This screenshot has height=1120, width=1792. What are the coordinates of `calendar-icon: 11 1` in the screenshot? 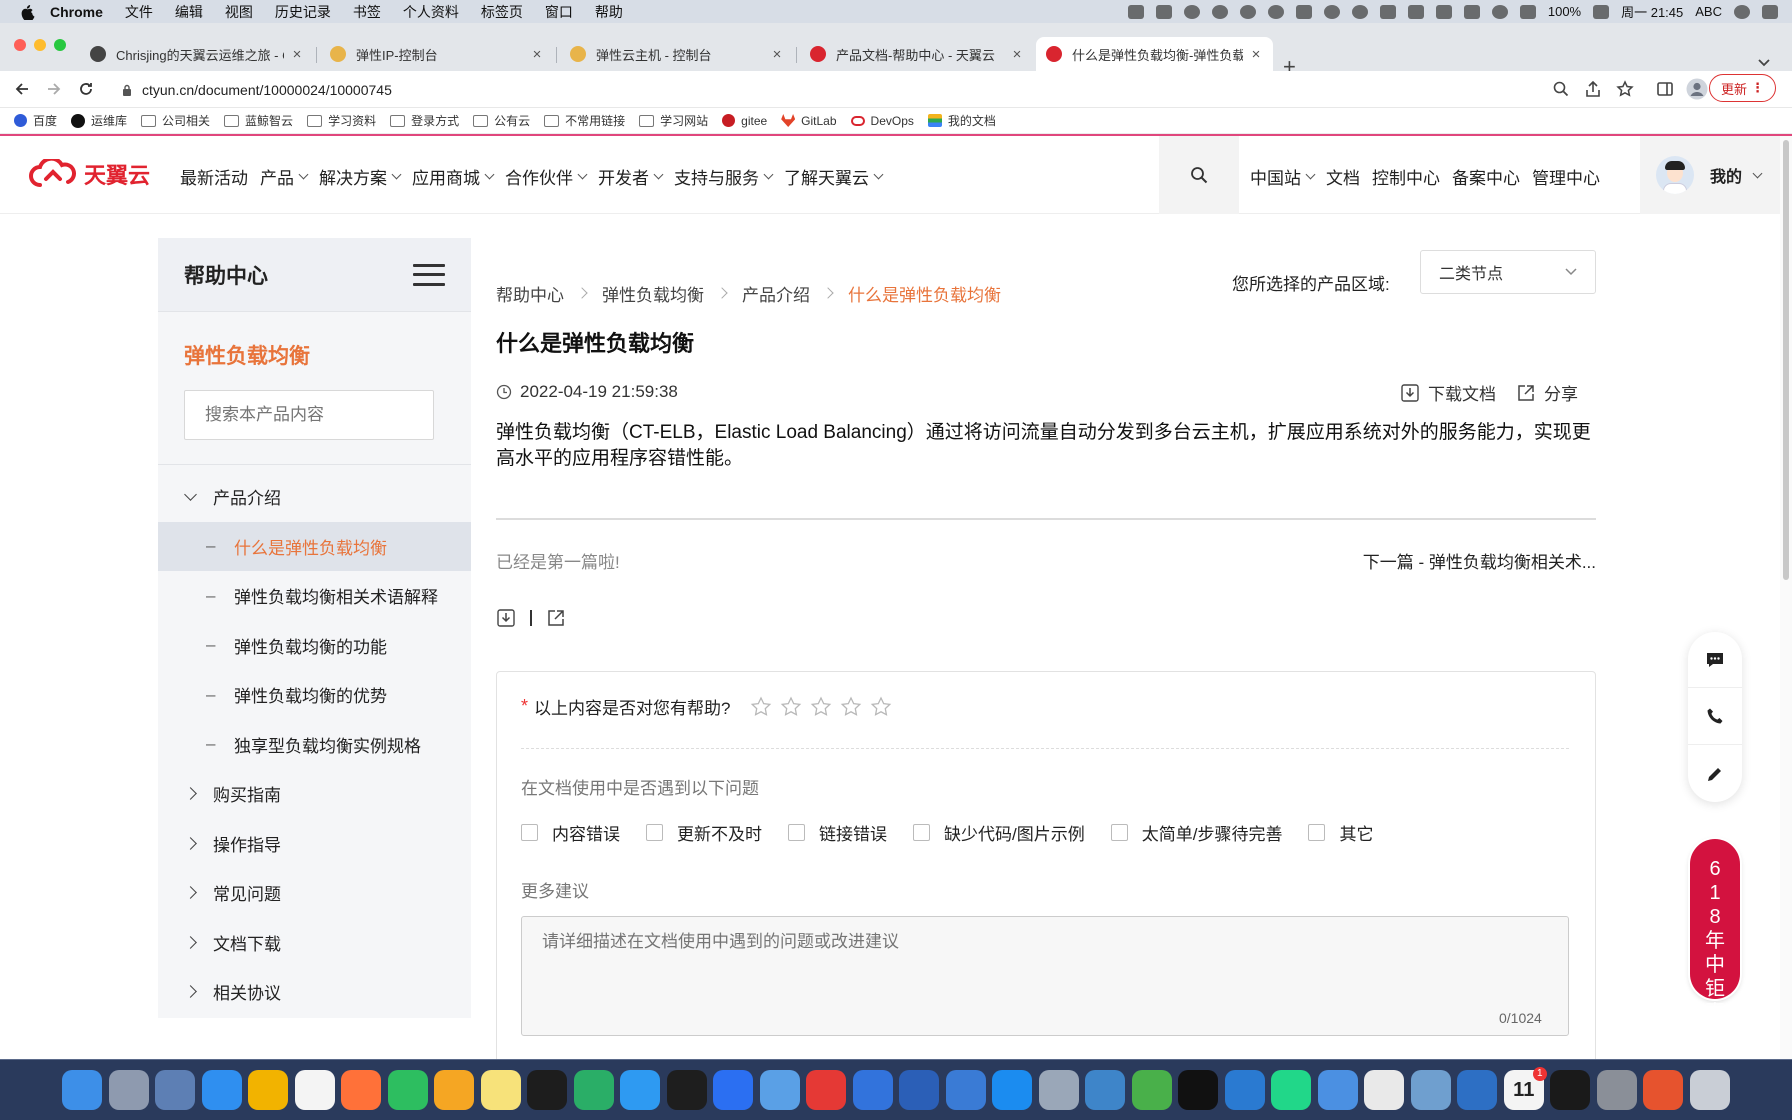 It's located at (1525, 1088).